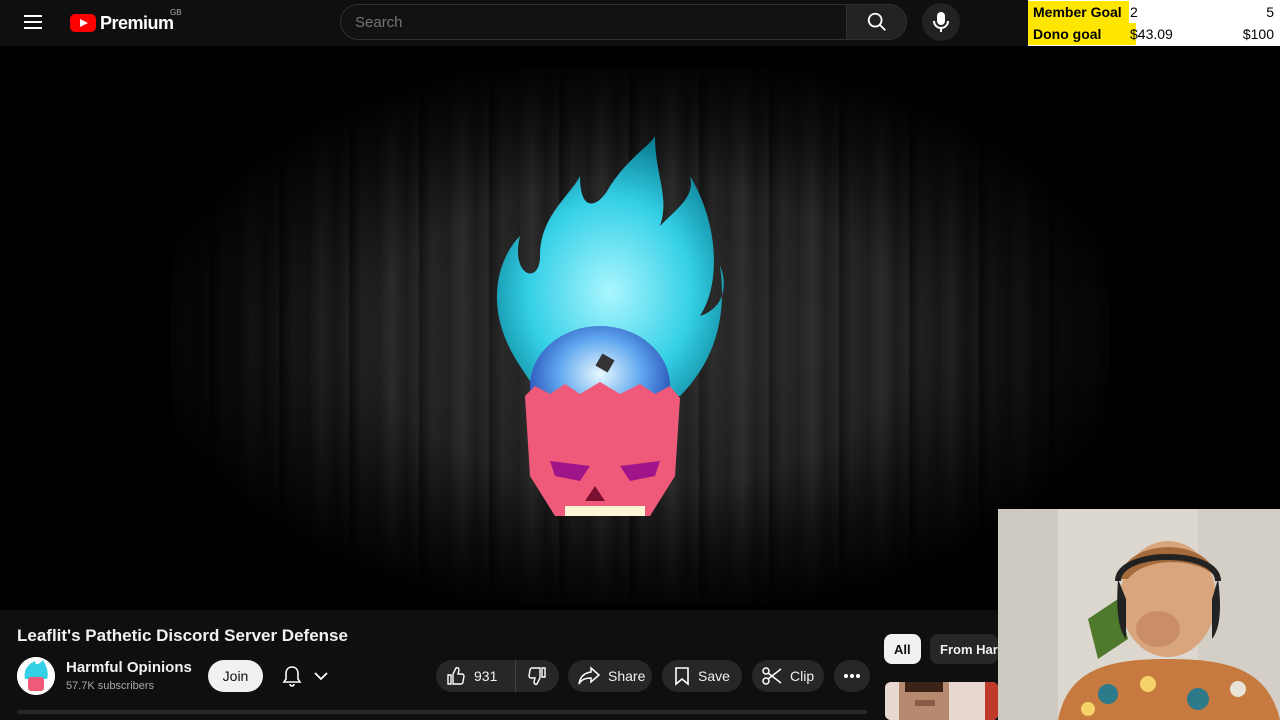  What do you see at coordinates (1258, 34) in the screenshot?
I see `dono-goal-target: $100` at bounding box center [1258, 34].